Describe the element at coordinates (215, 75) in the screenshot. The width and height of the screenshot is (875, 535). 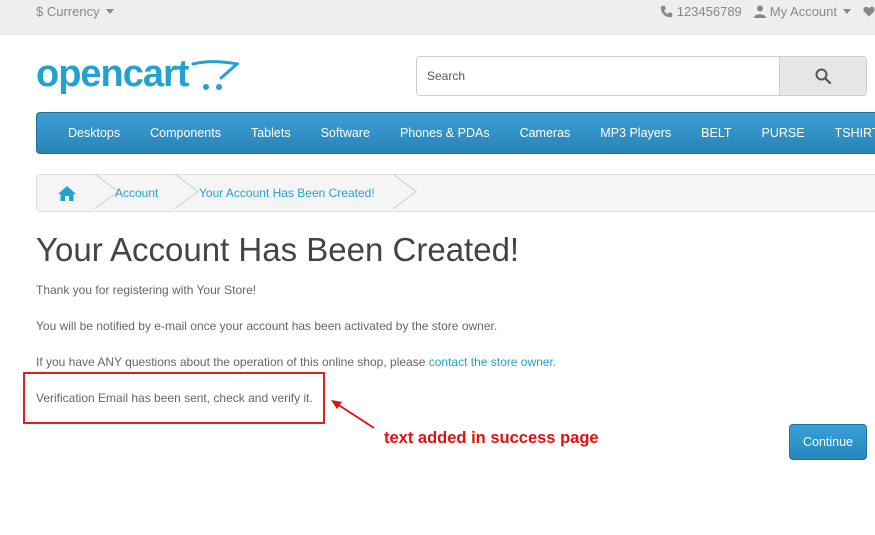
I see `cart-icon` at that location.